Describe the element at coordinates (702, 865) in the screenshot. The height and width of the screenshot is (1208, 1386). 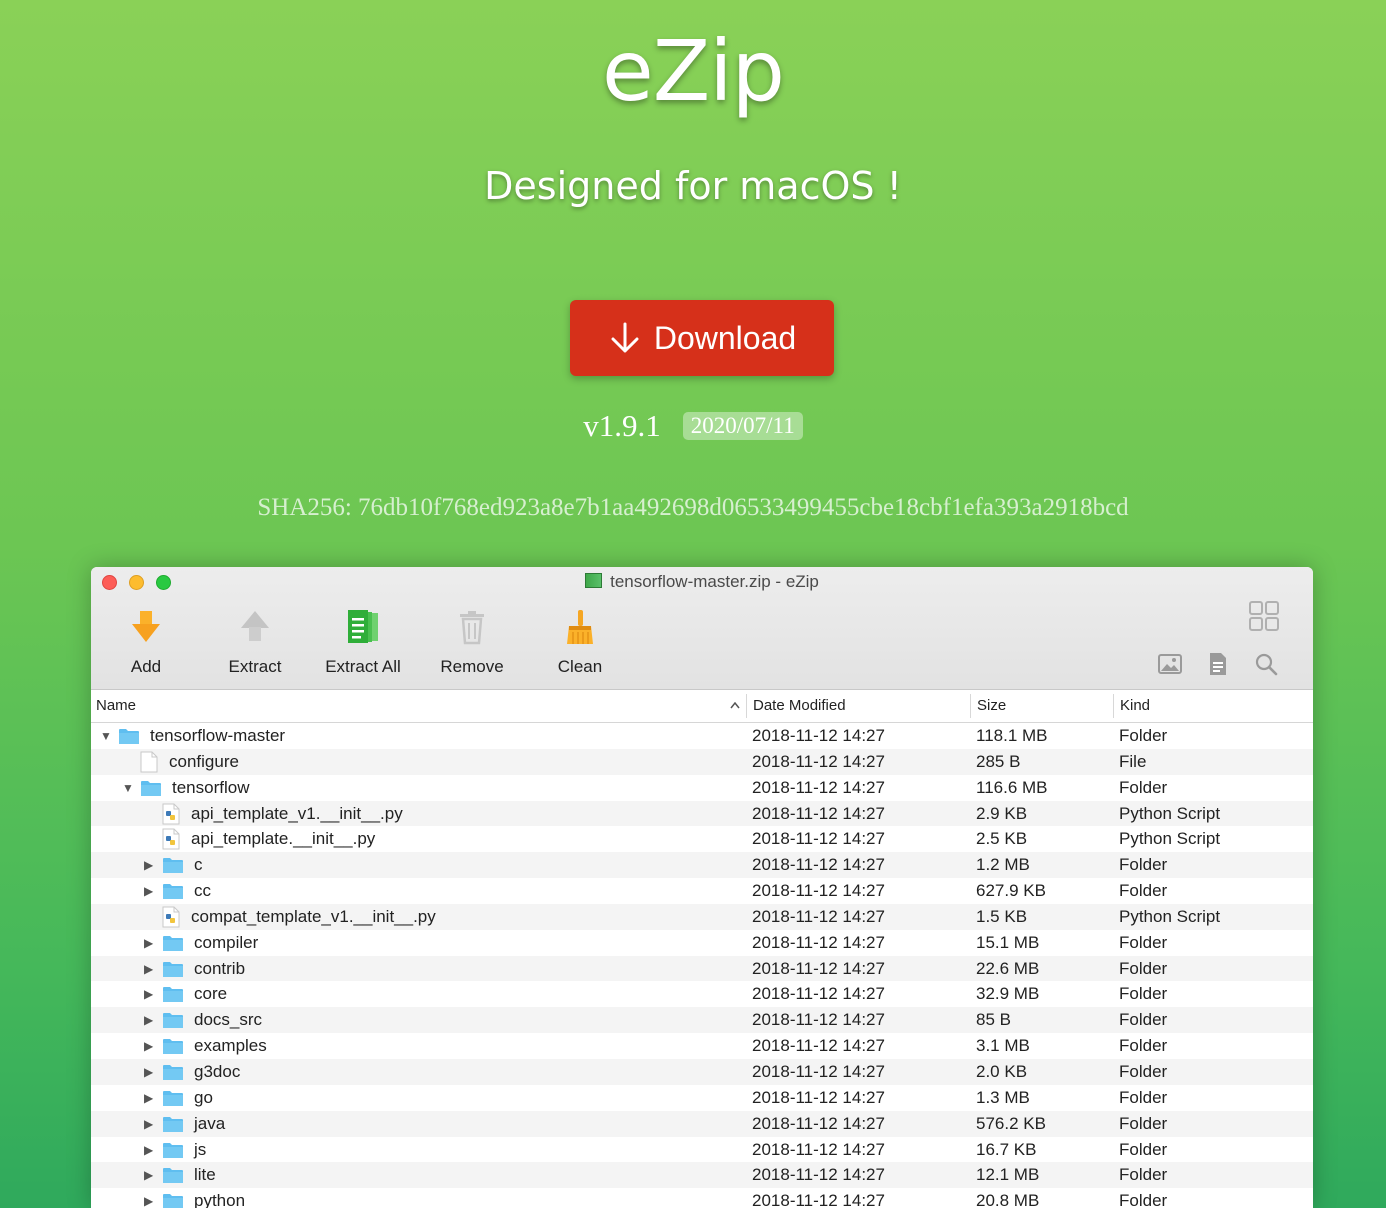
I see `file-row: ▶ c 2018-11-12 14:27 1.2 MB Folder` at that location.